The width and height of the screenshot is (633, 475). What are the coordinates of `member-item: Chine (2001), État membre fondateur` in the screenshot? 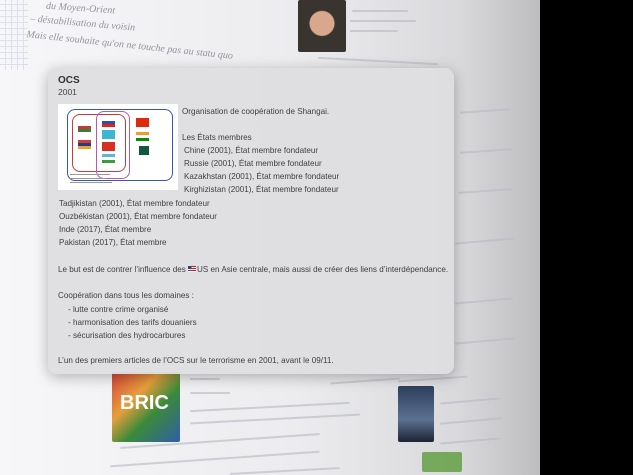 It's located at (251, 150).